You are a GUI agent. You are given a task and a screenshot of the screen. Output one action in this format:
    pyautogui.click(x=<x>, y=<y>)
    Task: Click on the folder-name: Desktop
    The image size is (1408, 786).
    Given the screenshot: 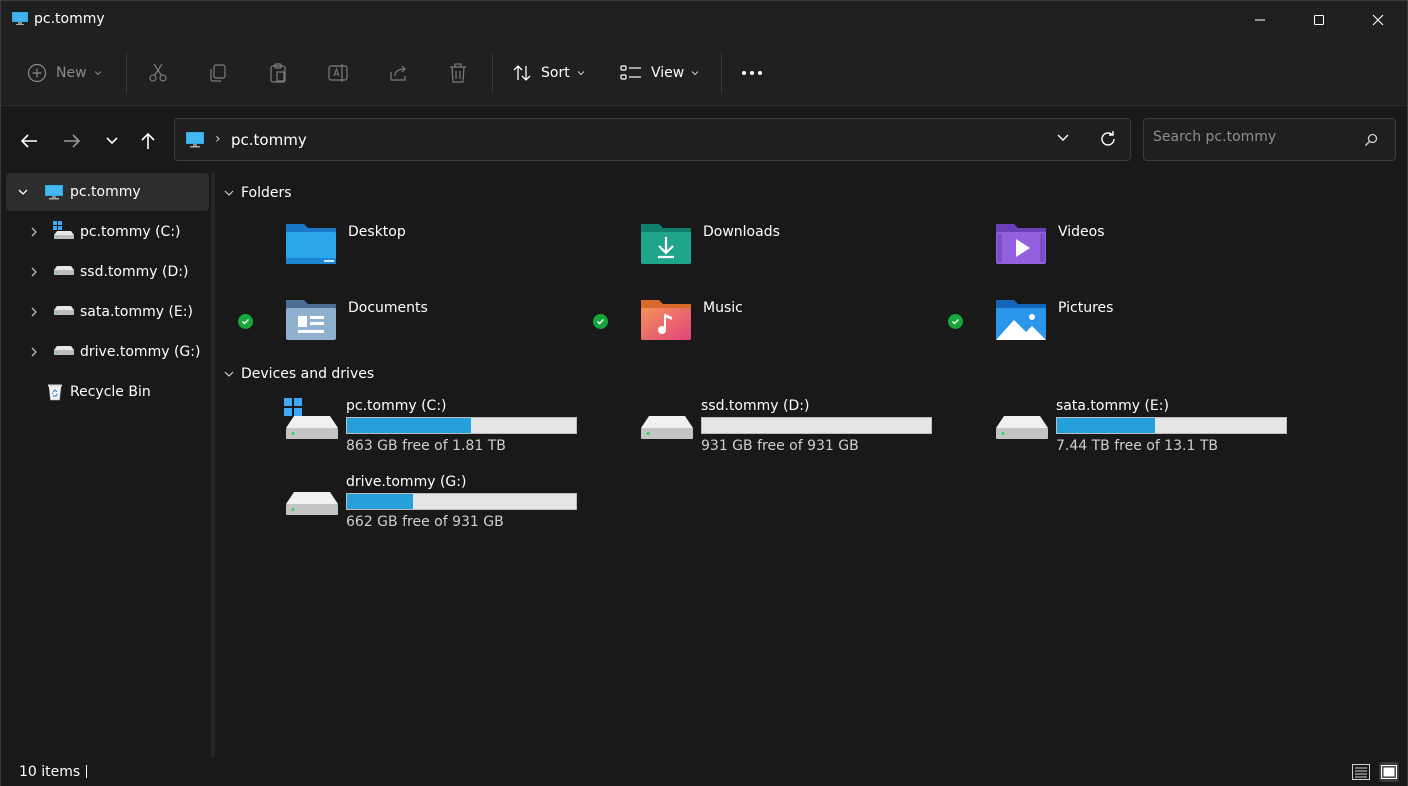 What is the action you would take?
    pyautogui.click(x=377, y=232)
    